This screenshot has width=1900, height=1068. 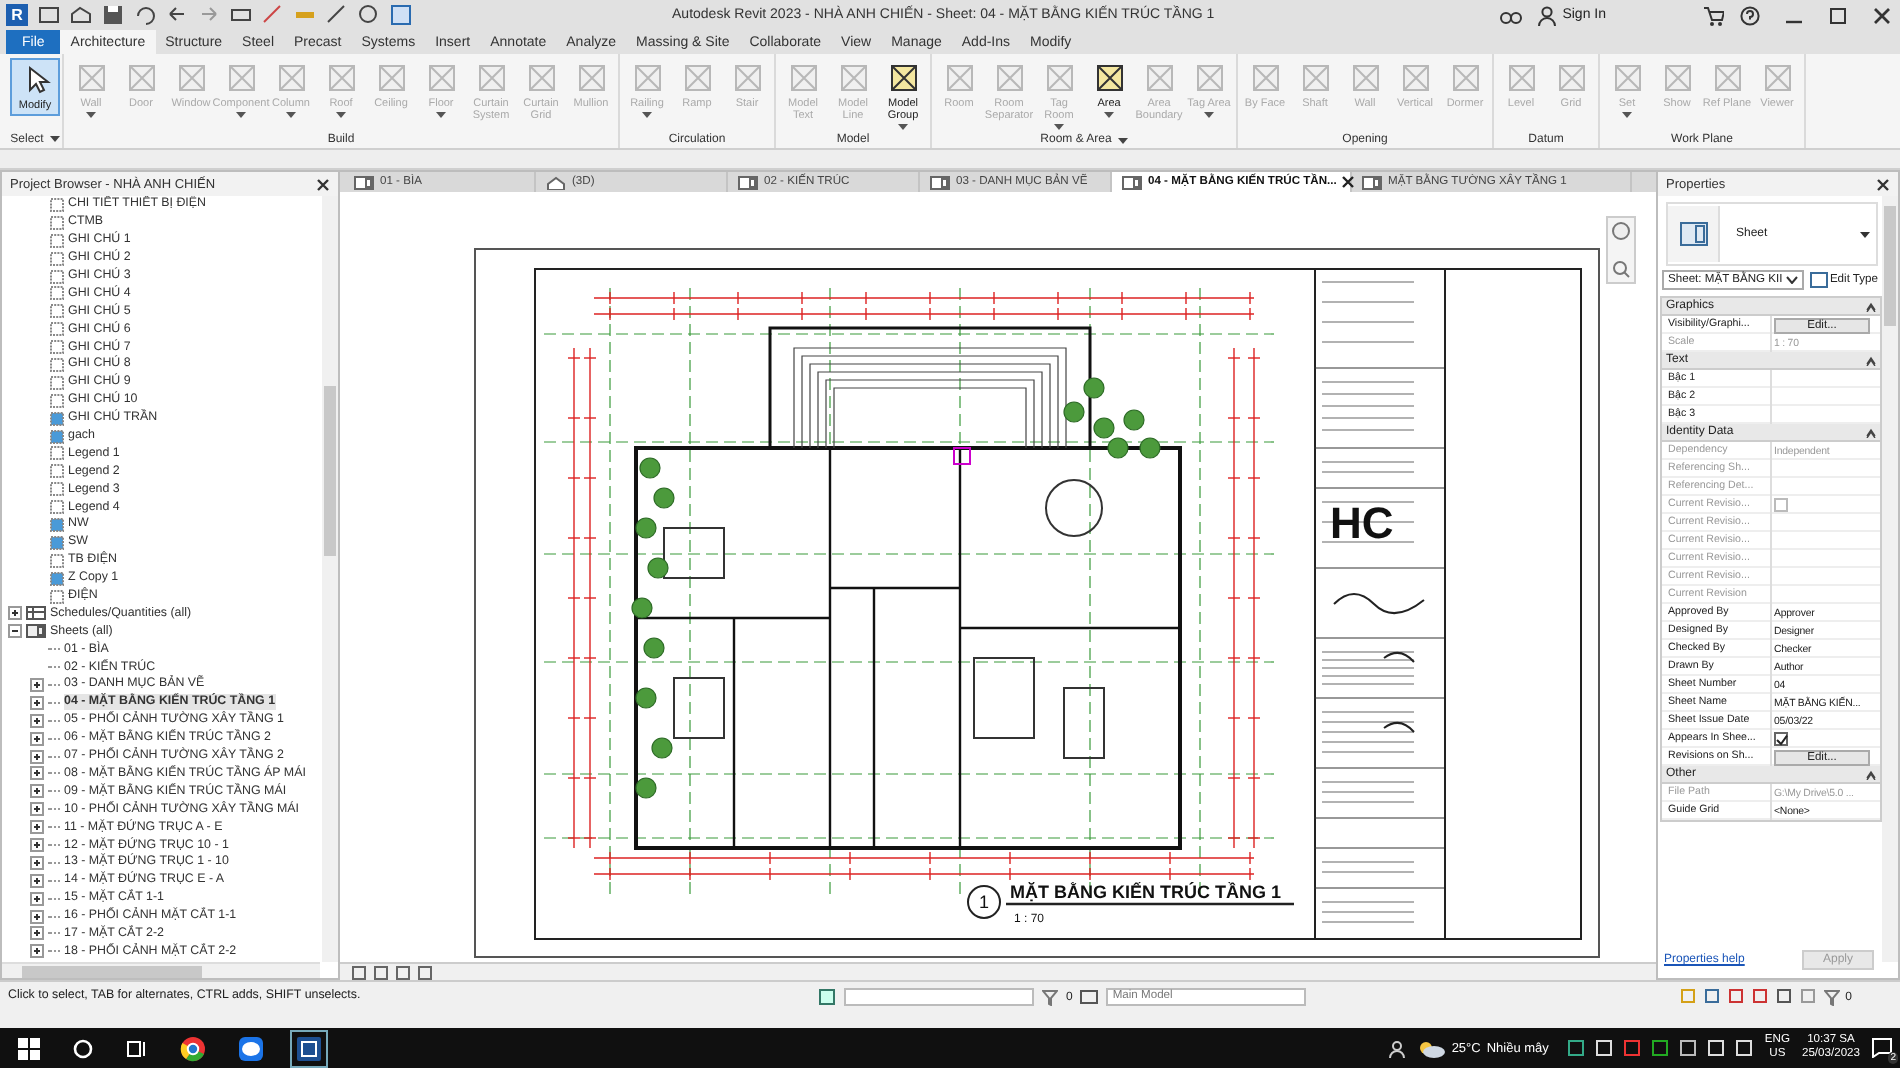 What do you see at coordinates (827, 997) in the screenshot?
I see `workset-icon` at bounding box center [827, 997].